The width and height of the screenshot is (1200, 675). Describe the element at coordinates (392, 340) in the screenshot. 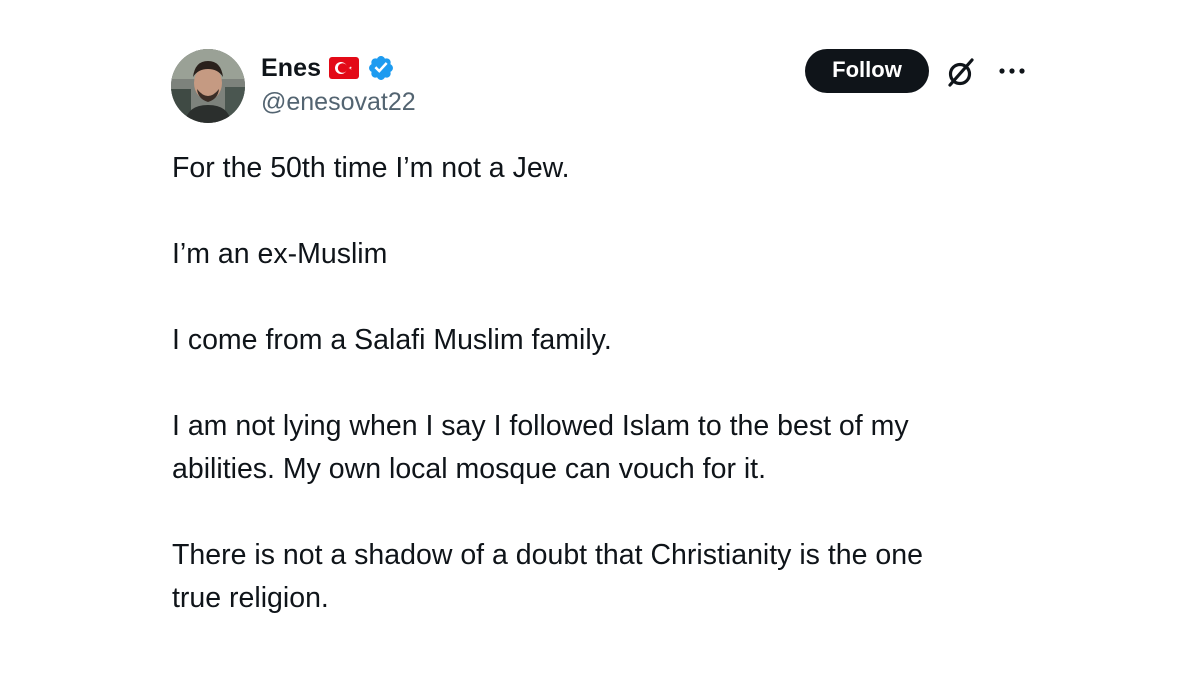

I see `post-paragraph: I come from a Salafi Muslim family.` at that location.